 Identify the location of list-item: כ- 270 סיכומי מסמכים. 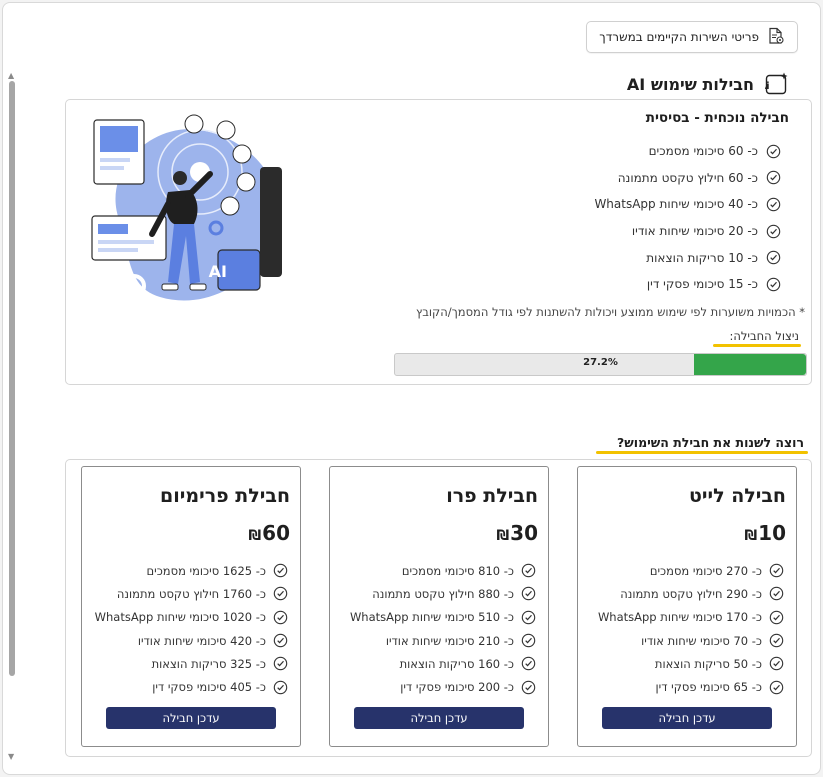
(691, 570).